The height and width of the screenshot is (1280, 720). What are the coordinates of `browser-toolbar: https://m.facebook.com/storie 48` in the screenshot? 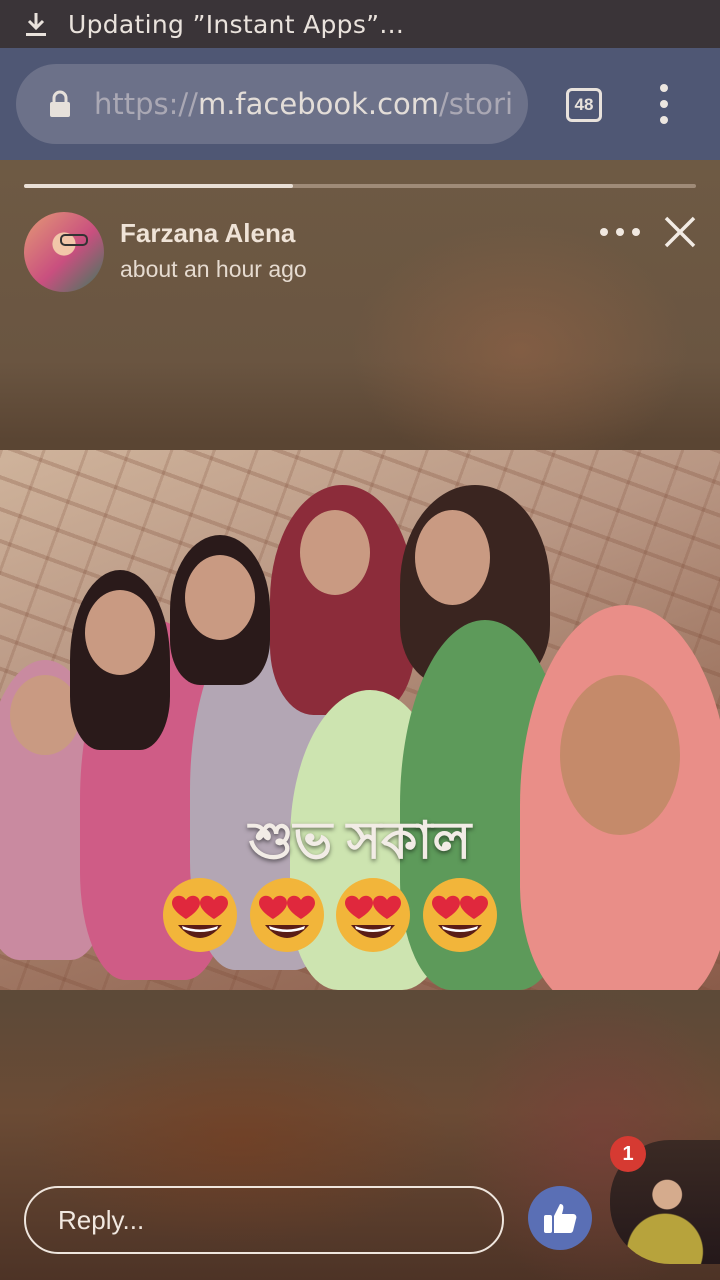 It's located at (360, 104).